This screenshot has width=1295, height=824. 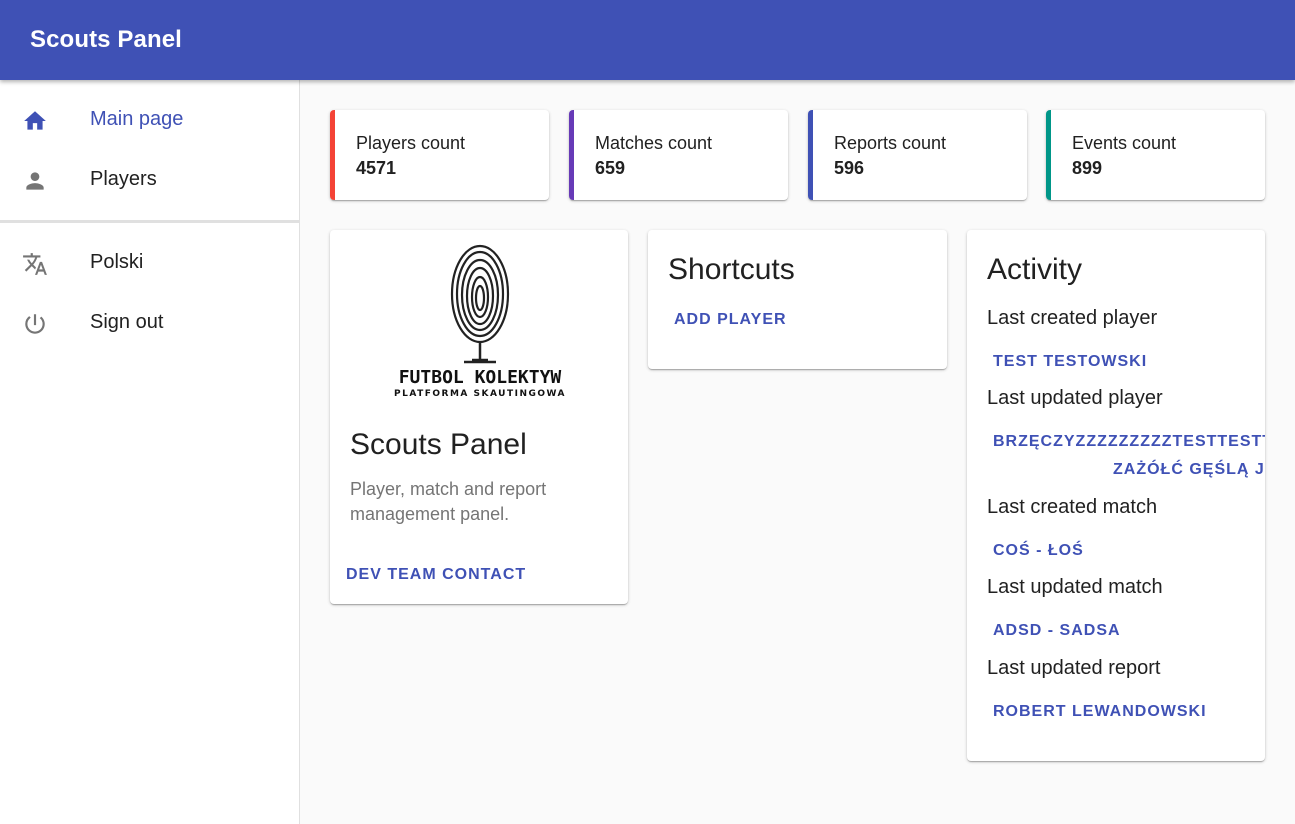 I want to click on last-updated-match-label: Last updated match, so click(x=1075, y=587).